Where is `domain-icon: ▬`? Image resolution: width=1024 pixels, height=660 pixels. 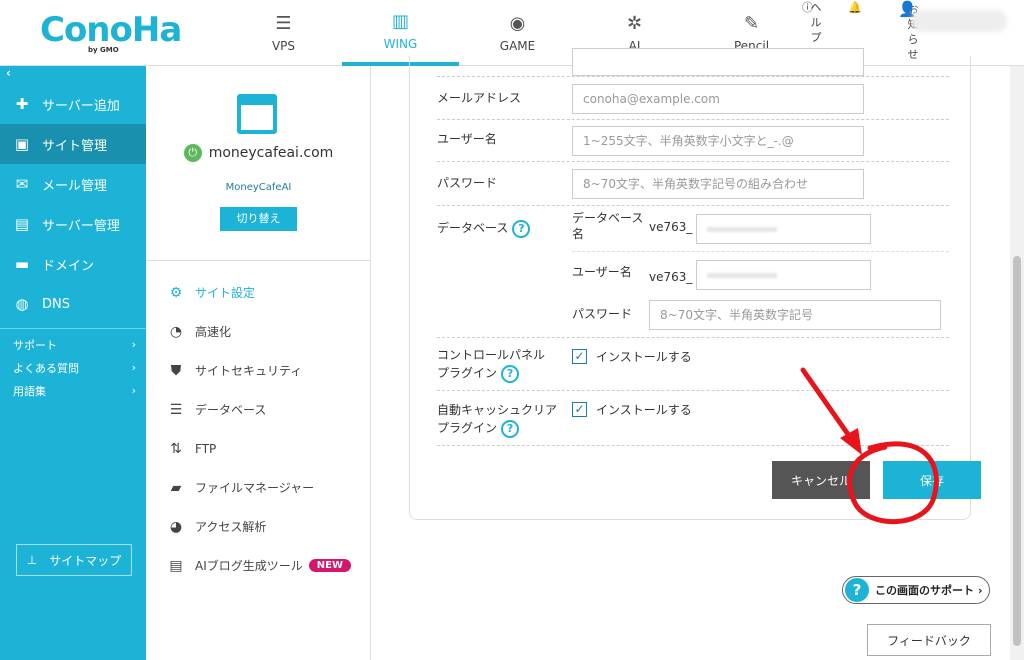 domain-icon: ▬ is located at coordinates (22, 264).